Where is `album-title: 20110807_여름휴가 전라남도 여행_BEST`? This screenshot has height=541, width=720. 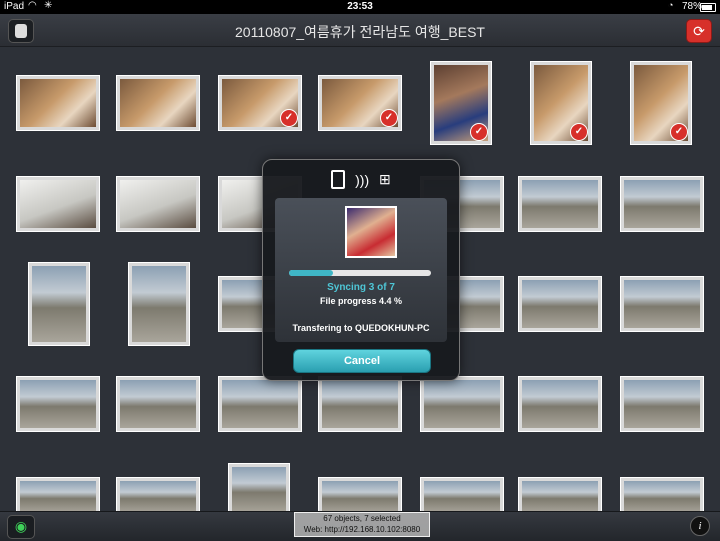 album-title: 20110807_여름휴가 전라남도 여행_BEST is located at coordinates (360, 32).